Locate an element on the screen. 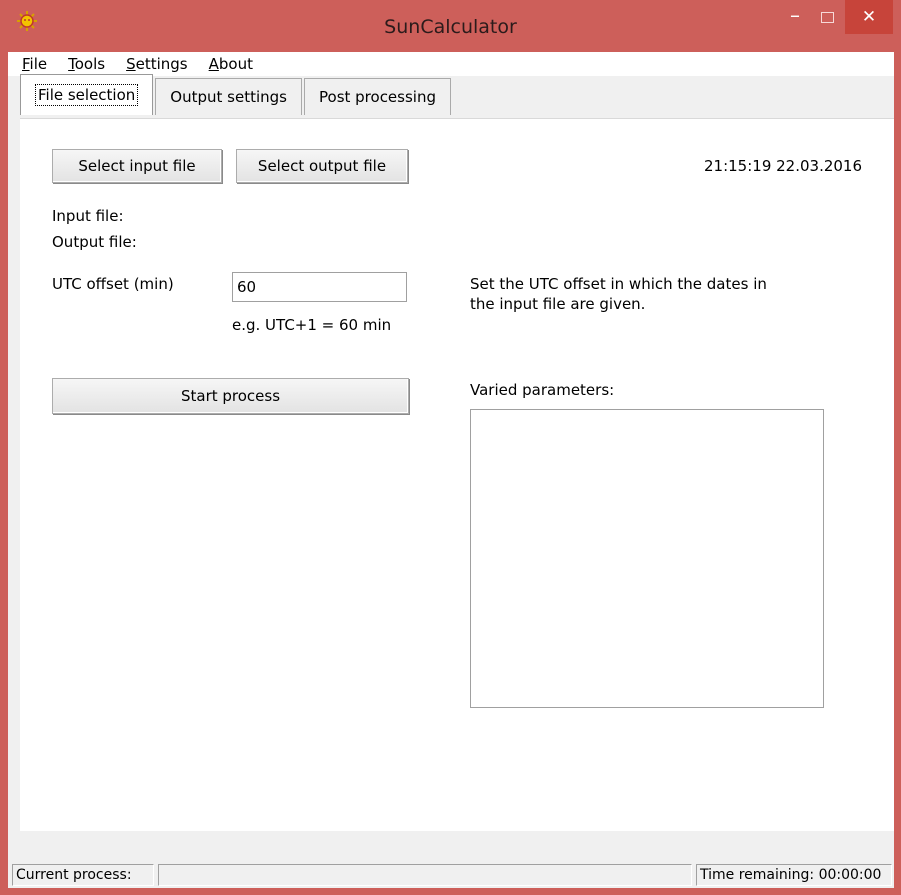 The width and height of the screenshot is (901, 895). menu-tools: Tools is located at coordinates (83, 64).